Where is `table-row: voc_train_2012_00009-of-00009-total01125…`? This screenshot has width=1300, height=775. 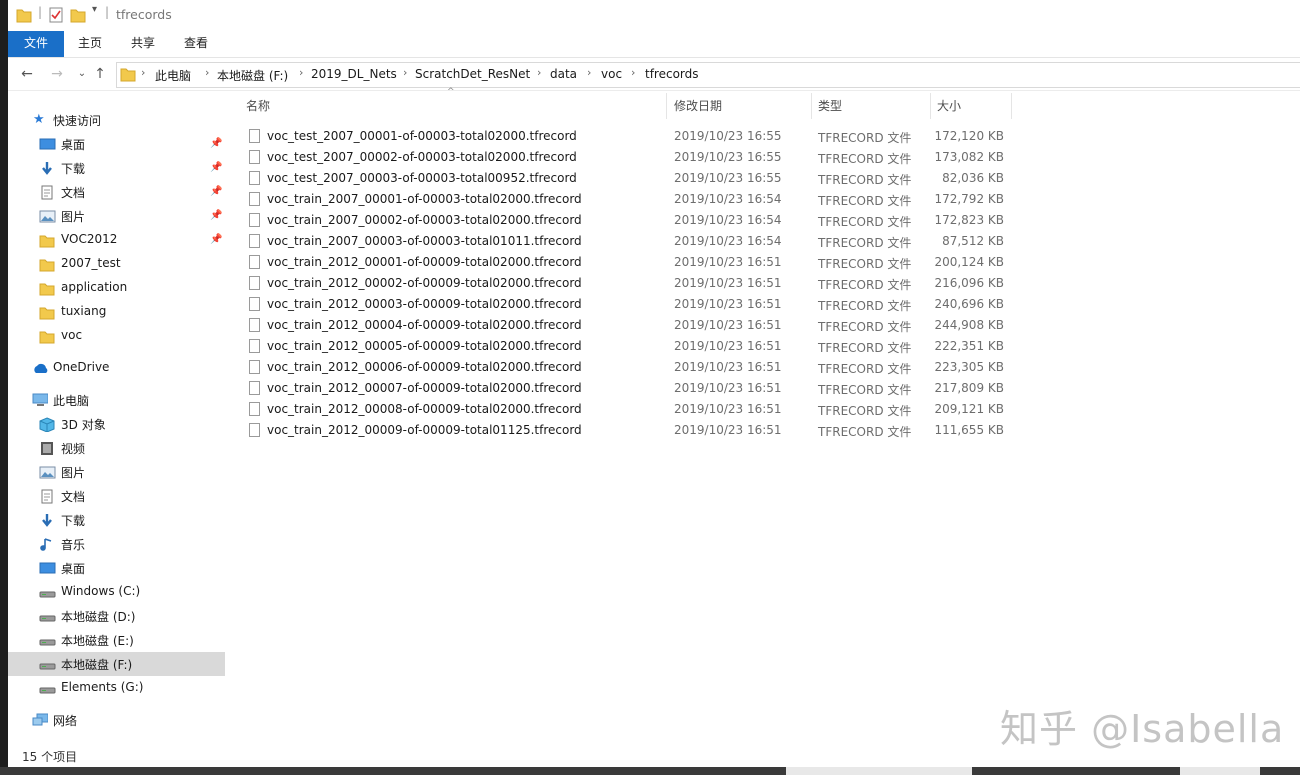
table-row: voc_train_2012_00009-of-00009-total01125… is located at coordinates (635, 430).